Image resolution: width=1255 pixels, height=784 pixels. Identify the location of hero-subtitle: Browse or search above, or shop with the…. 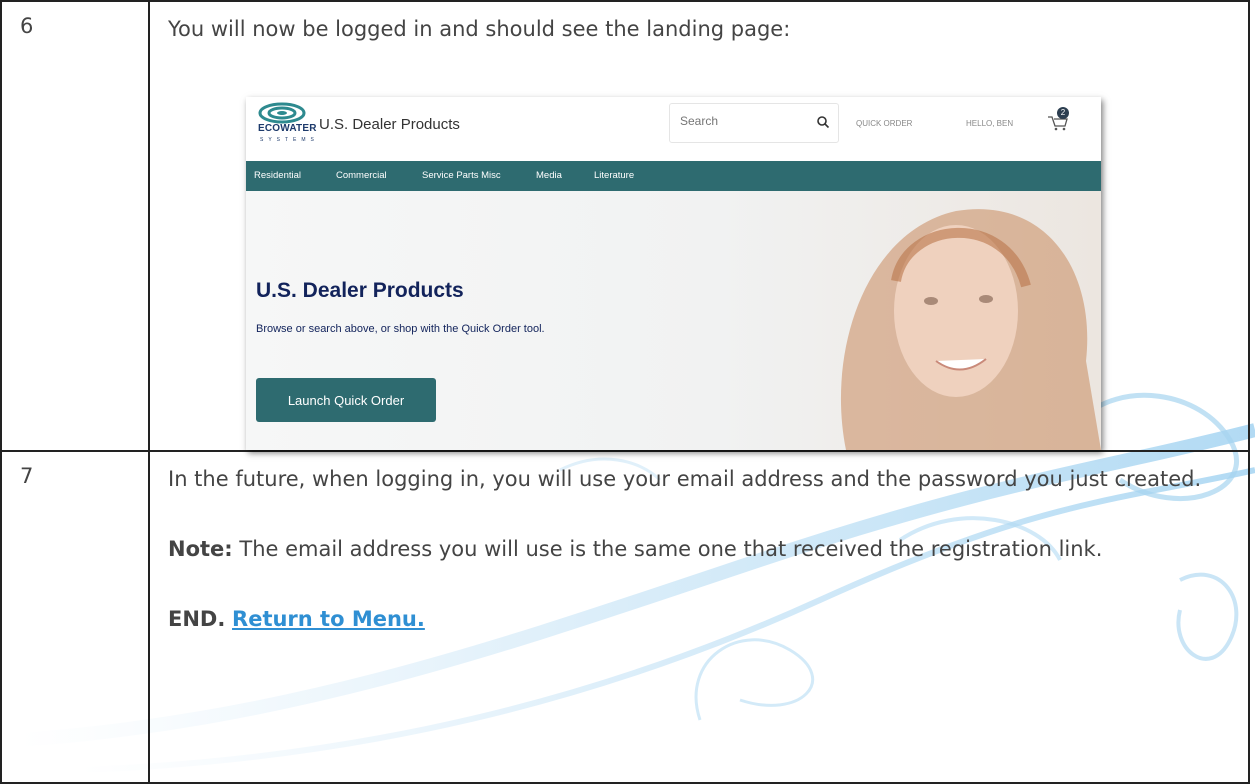
(400, 329).